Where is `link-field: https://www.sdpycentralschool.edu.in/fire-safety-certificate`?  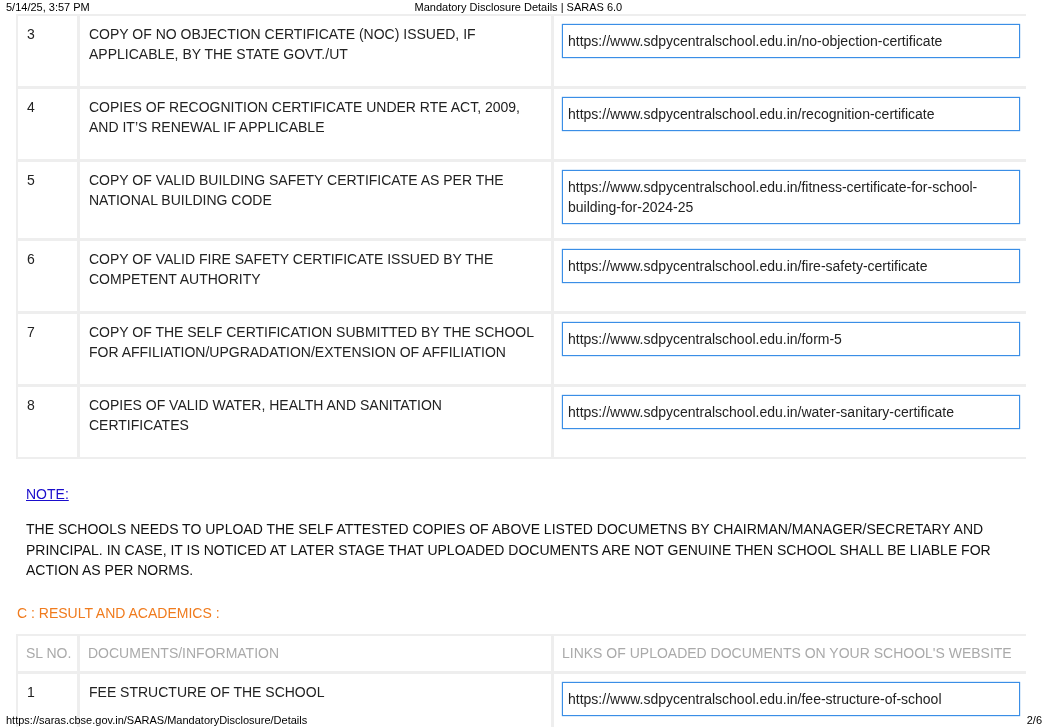
link-field: https://www.sdpycentralschool.edu.in/fire-safety-certificate is located at coordinates (791, 266).